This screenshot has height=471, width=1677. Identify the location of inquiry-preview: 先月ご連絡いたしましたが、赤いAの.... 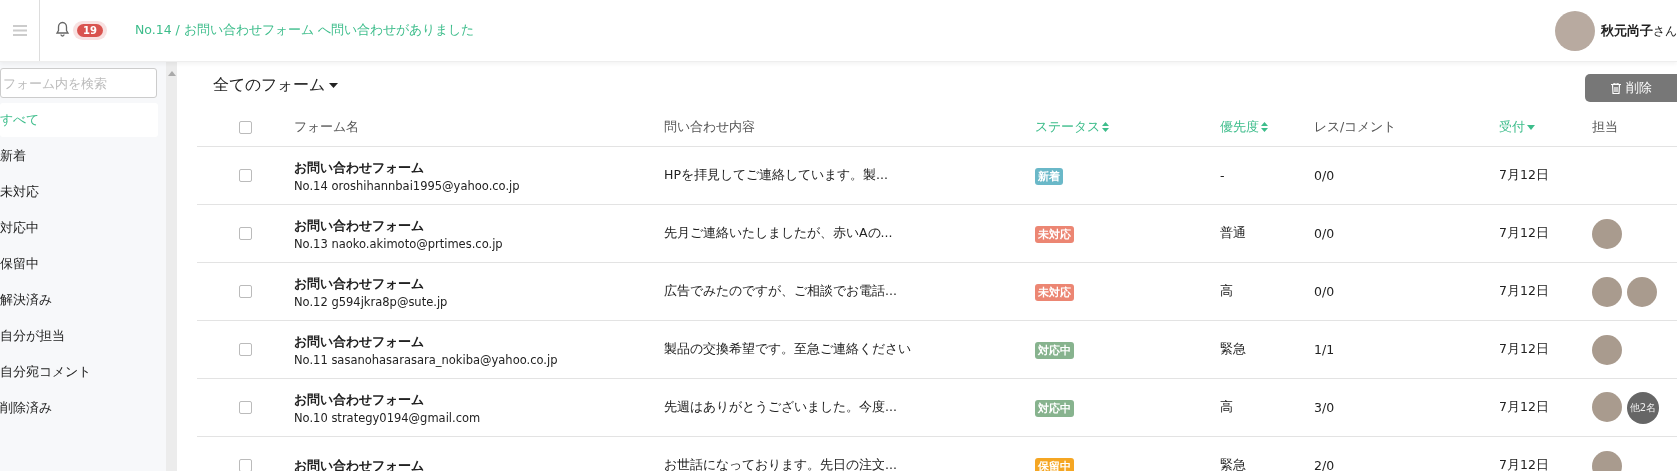
(849, 233).